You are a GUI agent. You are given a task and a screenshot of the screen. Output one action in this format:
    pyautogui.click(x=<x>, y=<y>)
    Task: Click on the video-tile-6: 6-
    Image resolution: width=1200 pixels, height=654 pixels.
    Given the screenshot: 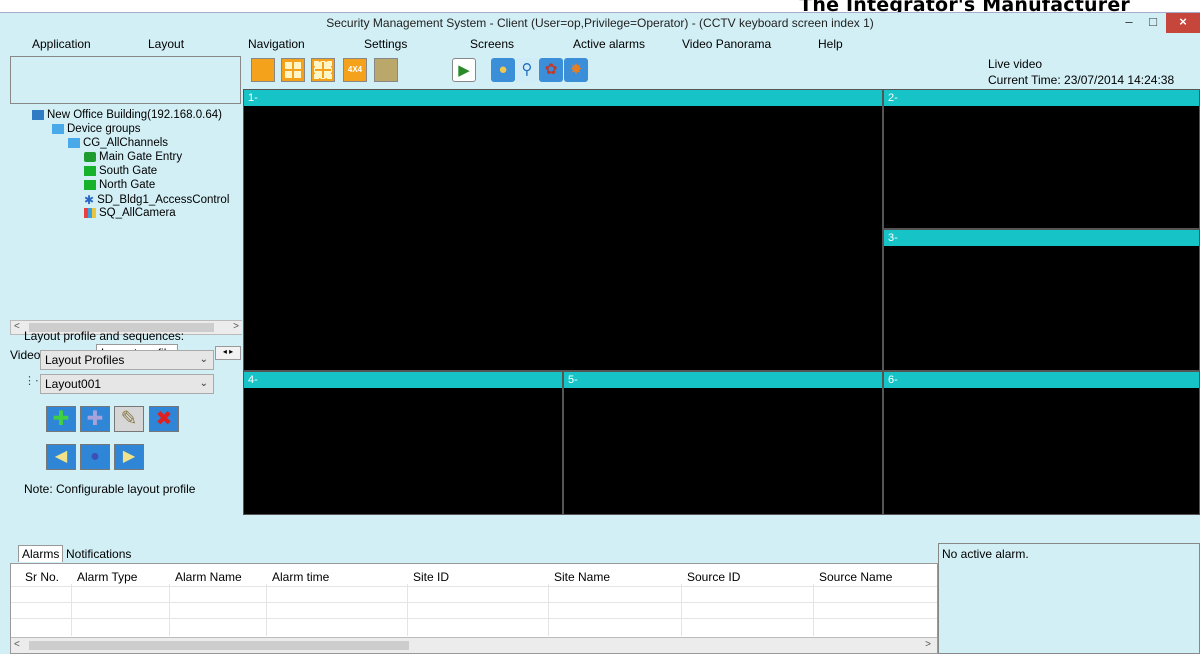 What is the action you would take?
    pyautogui.click(x=1041, y=443)
    